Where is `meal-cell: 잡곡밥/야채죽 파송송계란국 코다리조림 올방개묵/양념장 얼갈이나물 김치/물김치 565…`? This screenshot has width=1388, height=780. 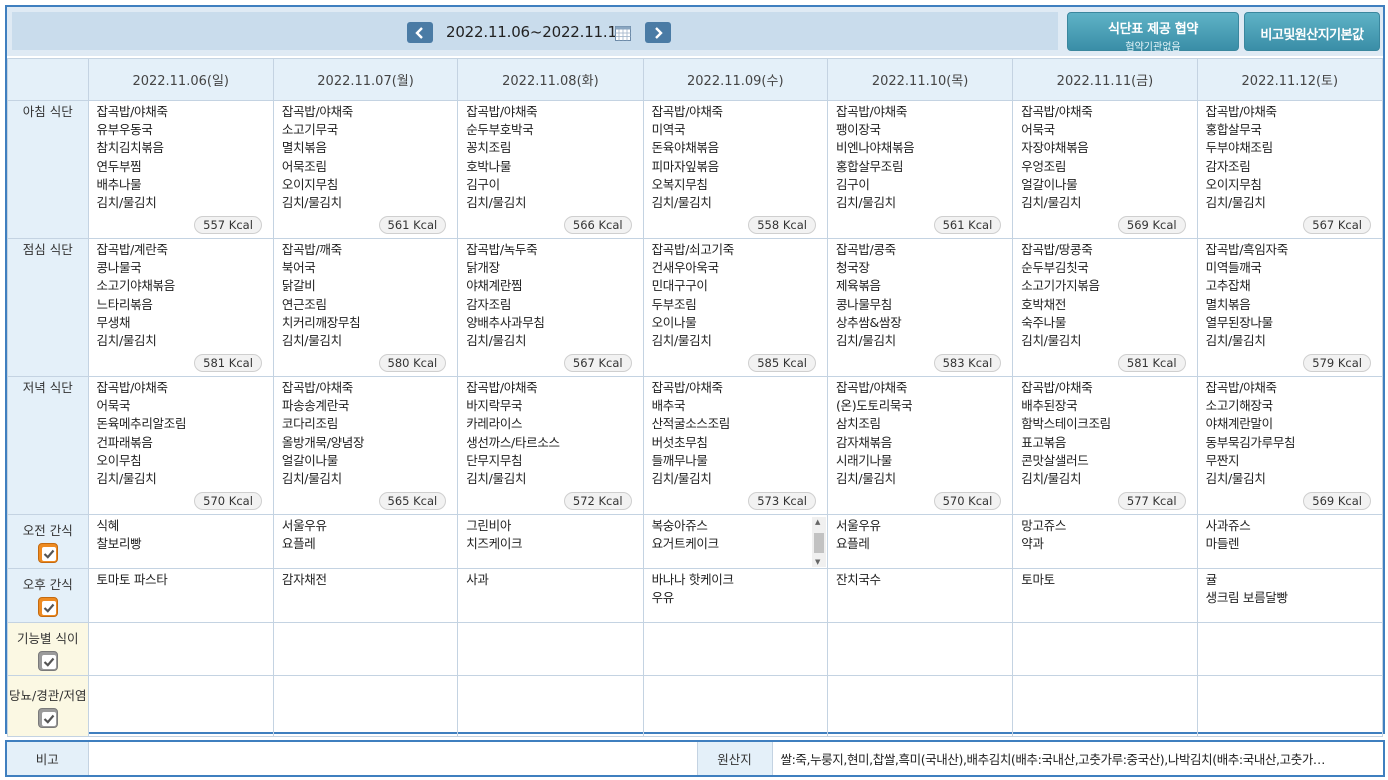
meal-cell: 잡곡밥/야채죽 파송송계란국 코다리조림 올방개묵/양념장 얼갈이나물 김치/물김치 565… is located at coordinates (365, 445).